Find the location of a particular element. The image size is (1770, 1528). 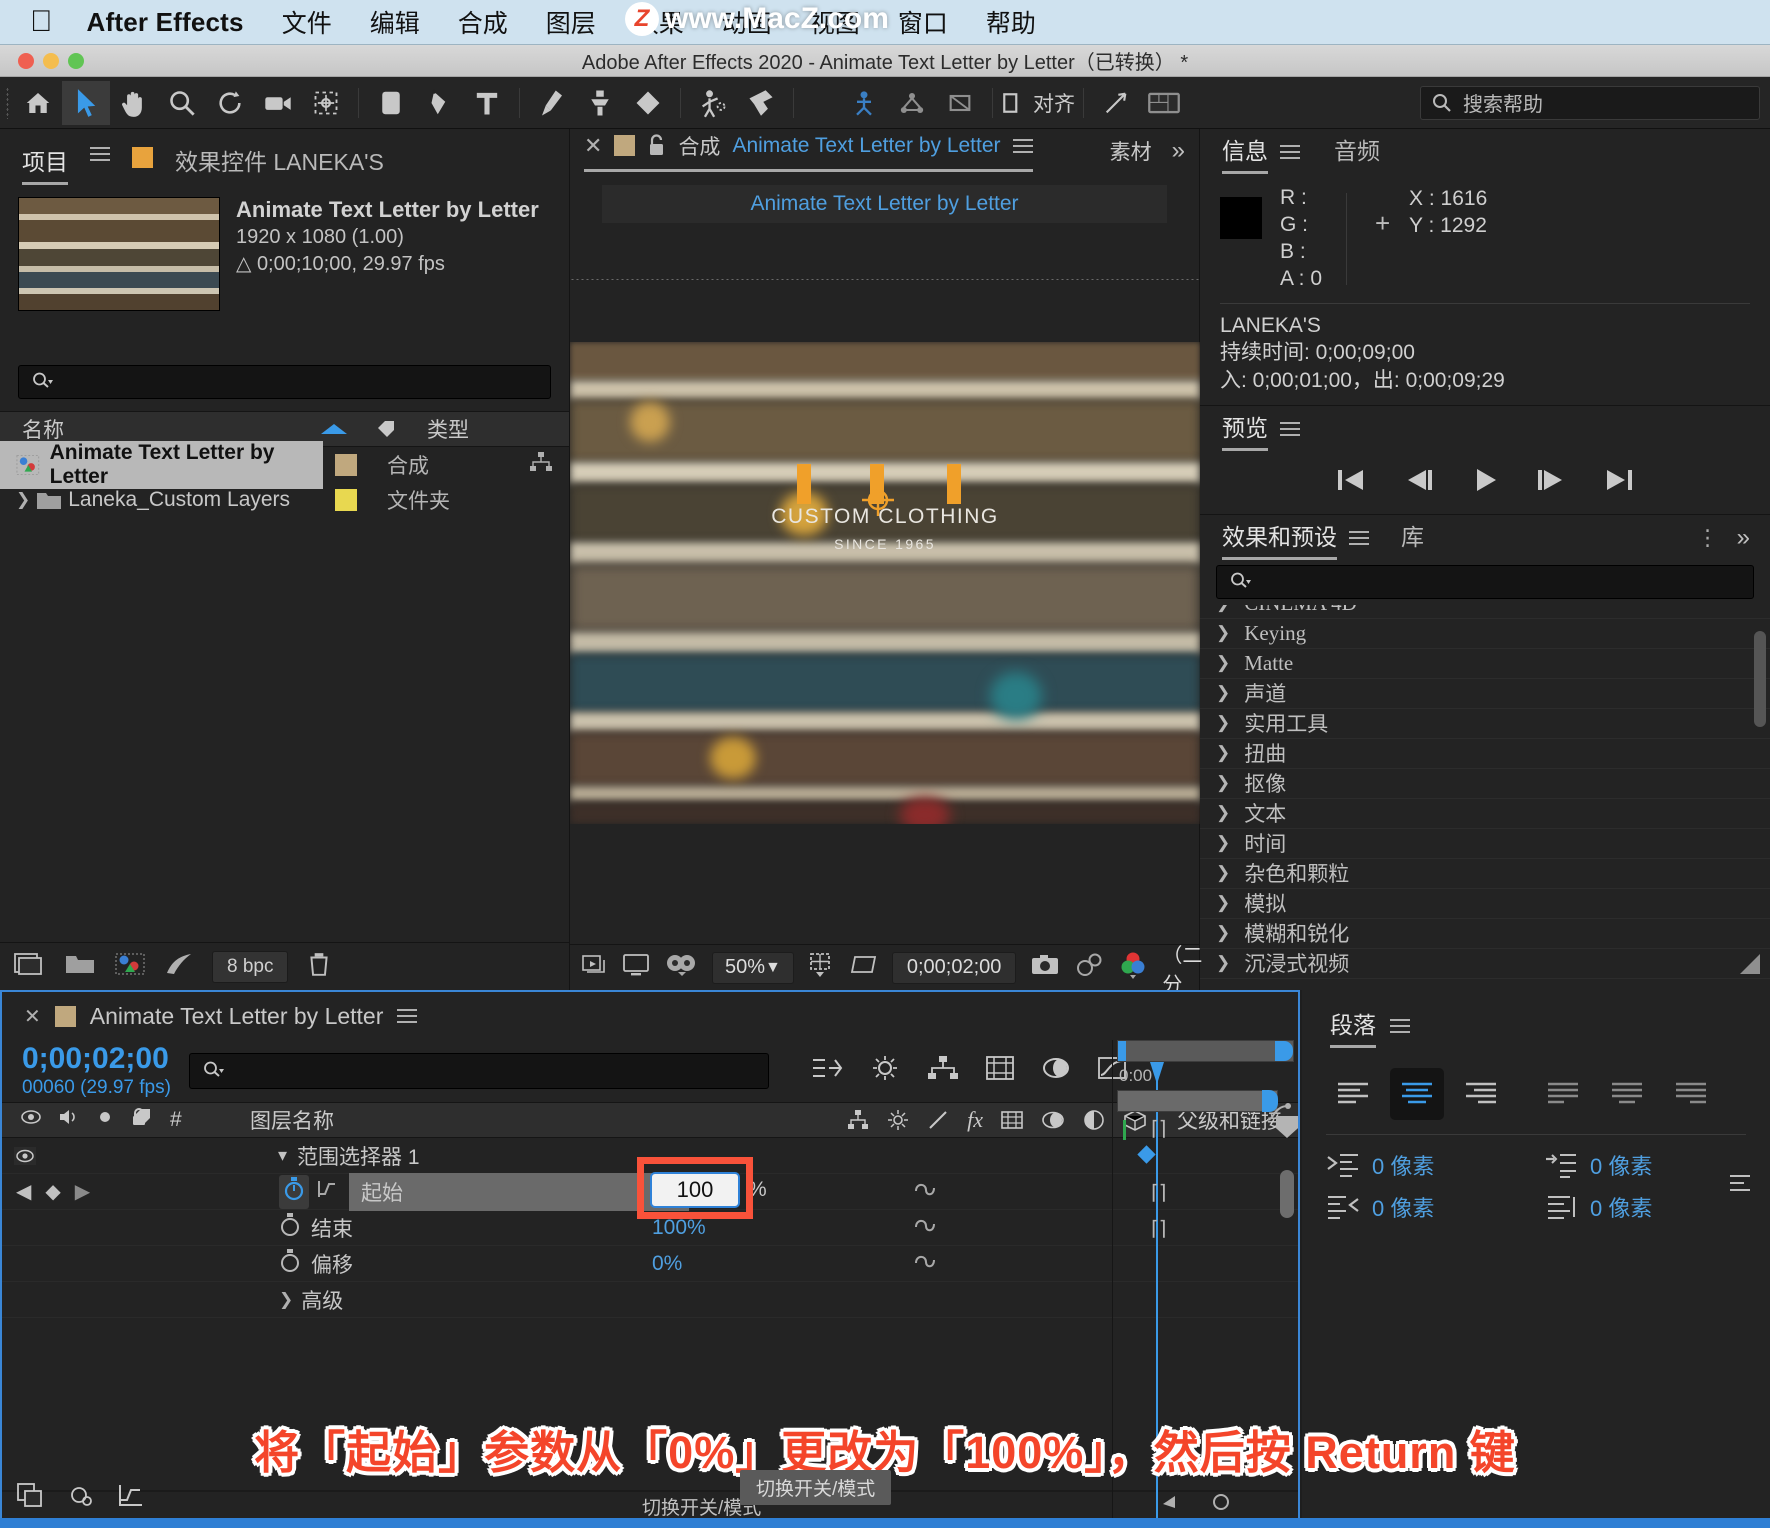

justify-last-center-icon is located at coordinates (1627, 1094).